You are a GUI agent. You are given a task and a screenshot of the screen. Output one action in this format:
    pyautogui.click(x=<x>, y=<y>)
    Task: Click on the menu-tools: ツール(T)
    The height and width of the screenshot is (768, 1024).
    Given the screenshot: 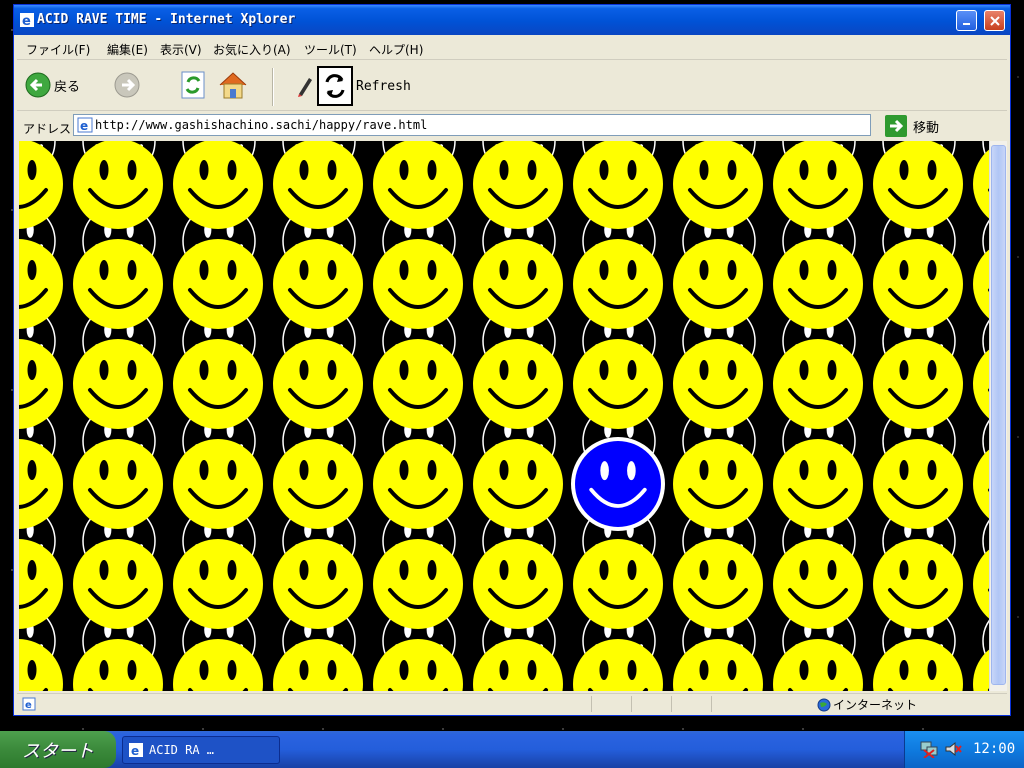 What is the action you would take?
    pyautogui.click(x=330, y=49)
    